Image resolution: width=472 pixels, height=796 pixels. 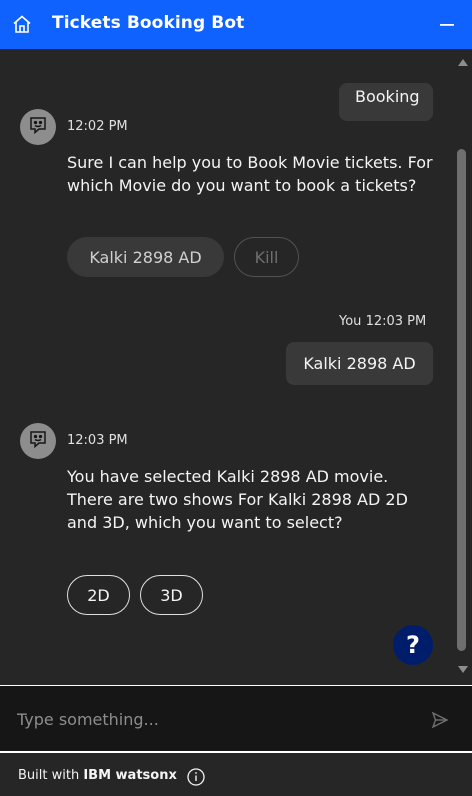 What do you see at coordinates (387, 96) in the screenshot?
I see `user-message-text: Booking` at bounding box center [387, 96].